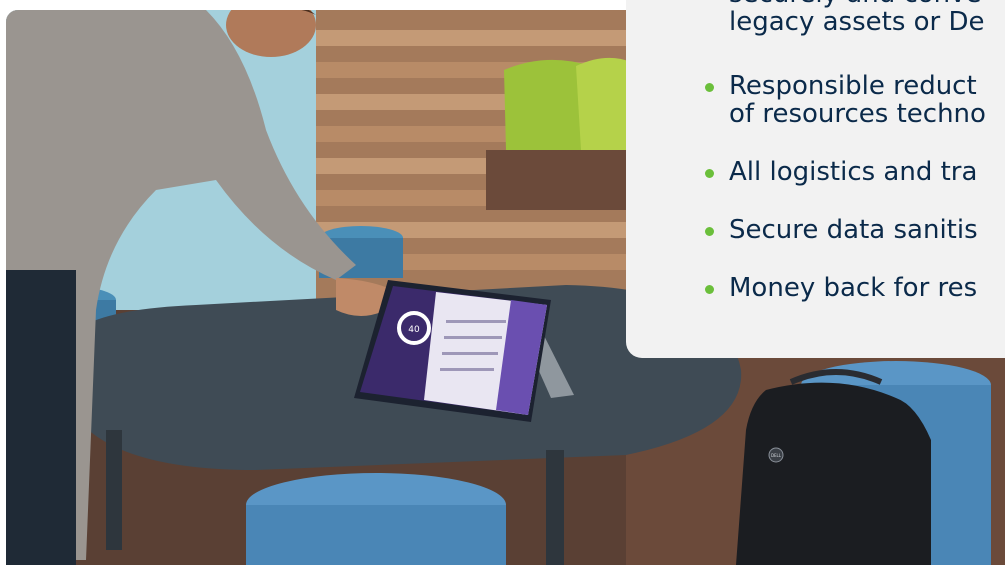  I want to click on bullet-line: legacy assets or De, so click(857, 22).